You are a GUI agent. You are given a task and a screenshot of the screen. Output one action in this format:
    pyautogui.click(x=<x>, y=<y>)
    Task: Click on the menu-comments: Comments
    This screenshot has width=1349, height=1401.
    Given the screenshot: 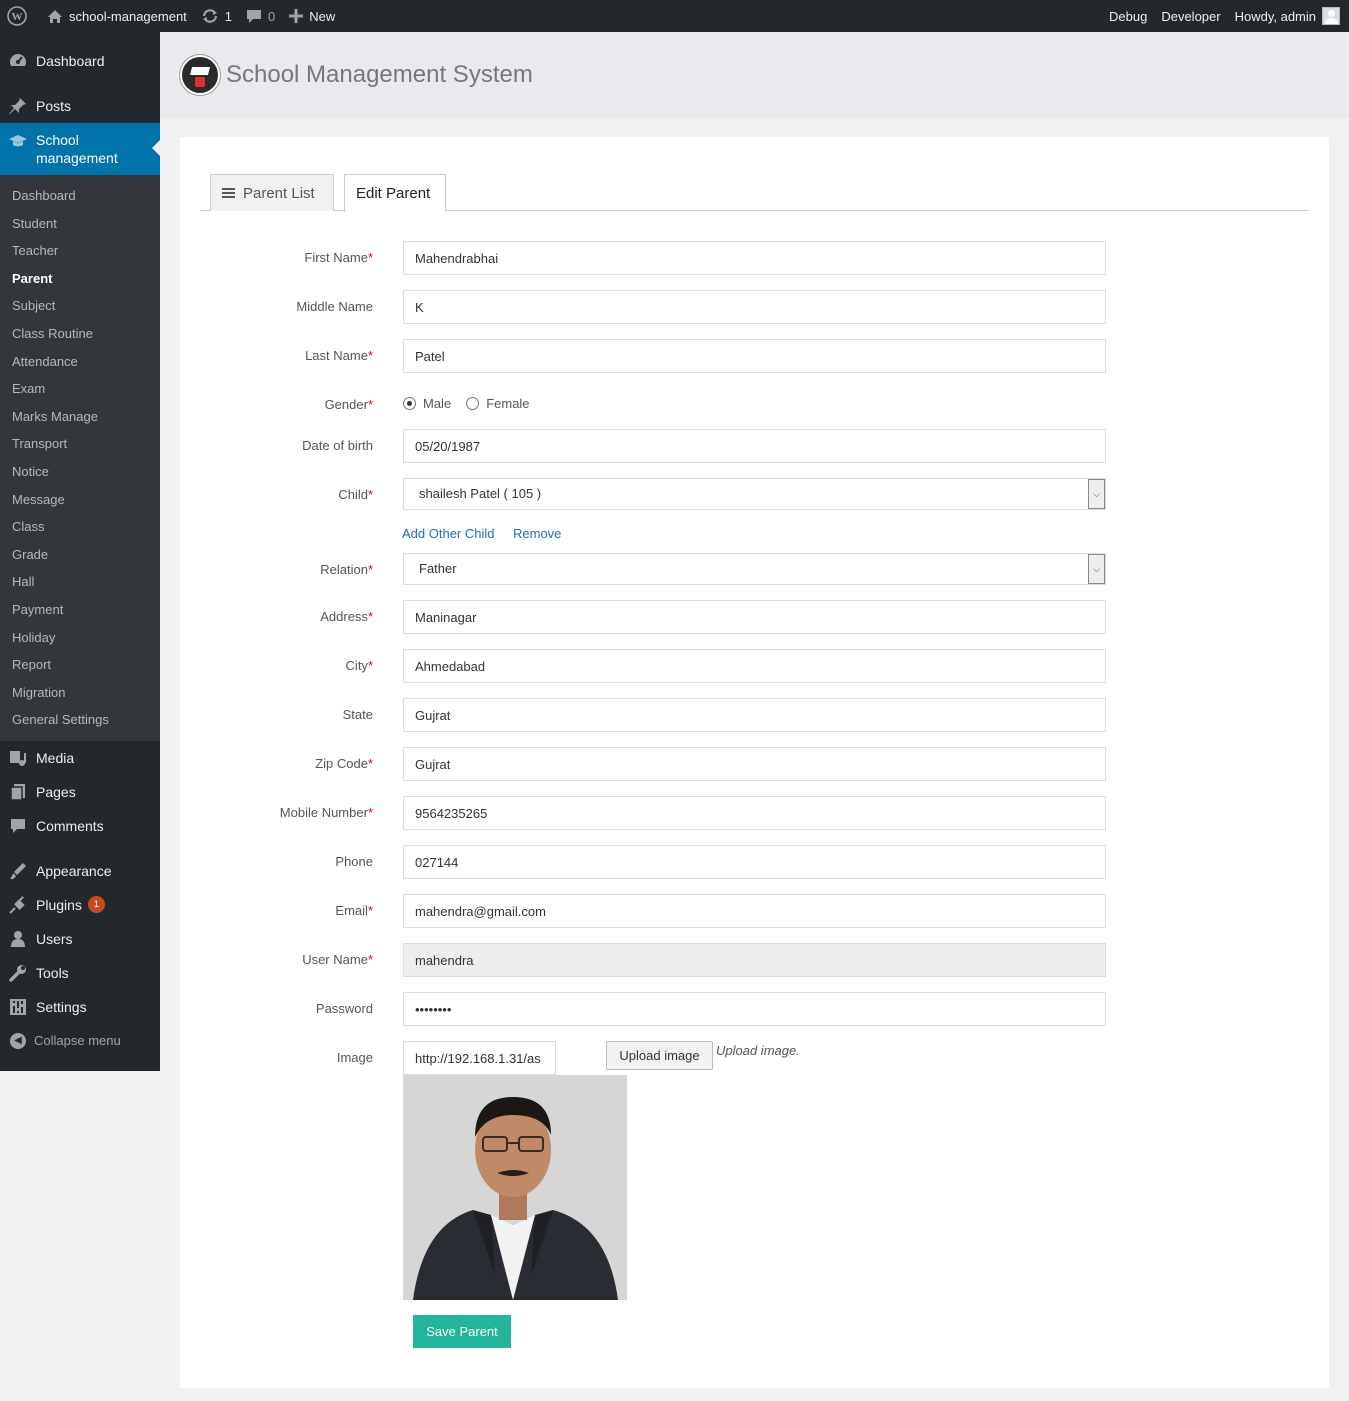 What is the action you would take?
    pyautogui.click(x=80, y=826)
    